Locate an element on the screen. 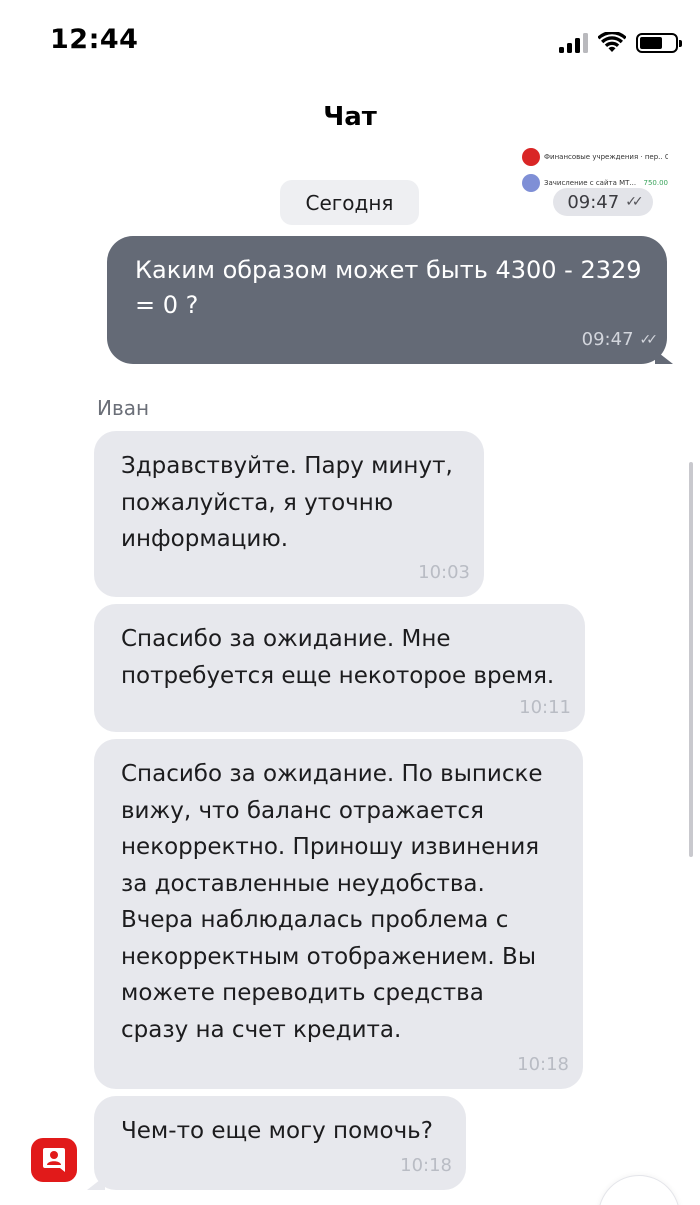 Image resolution: width=700 pixels, height=1205 pixels. message-time: 10:11 is located at coordinates (545, 707).